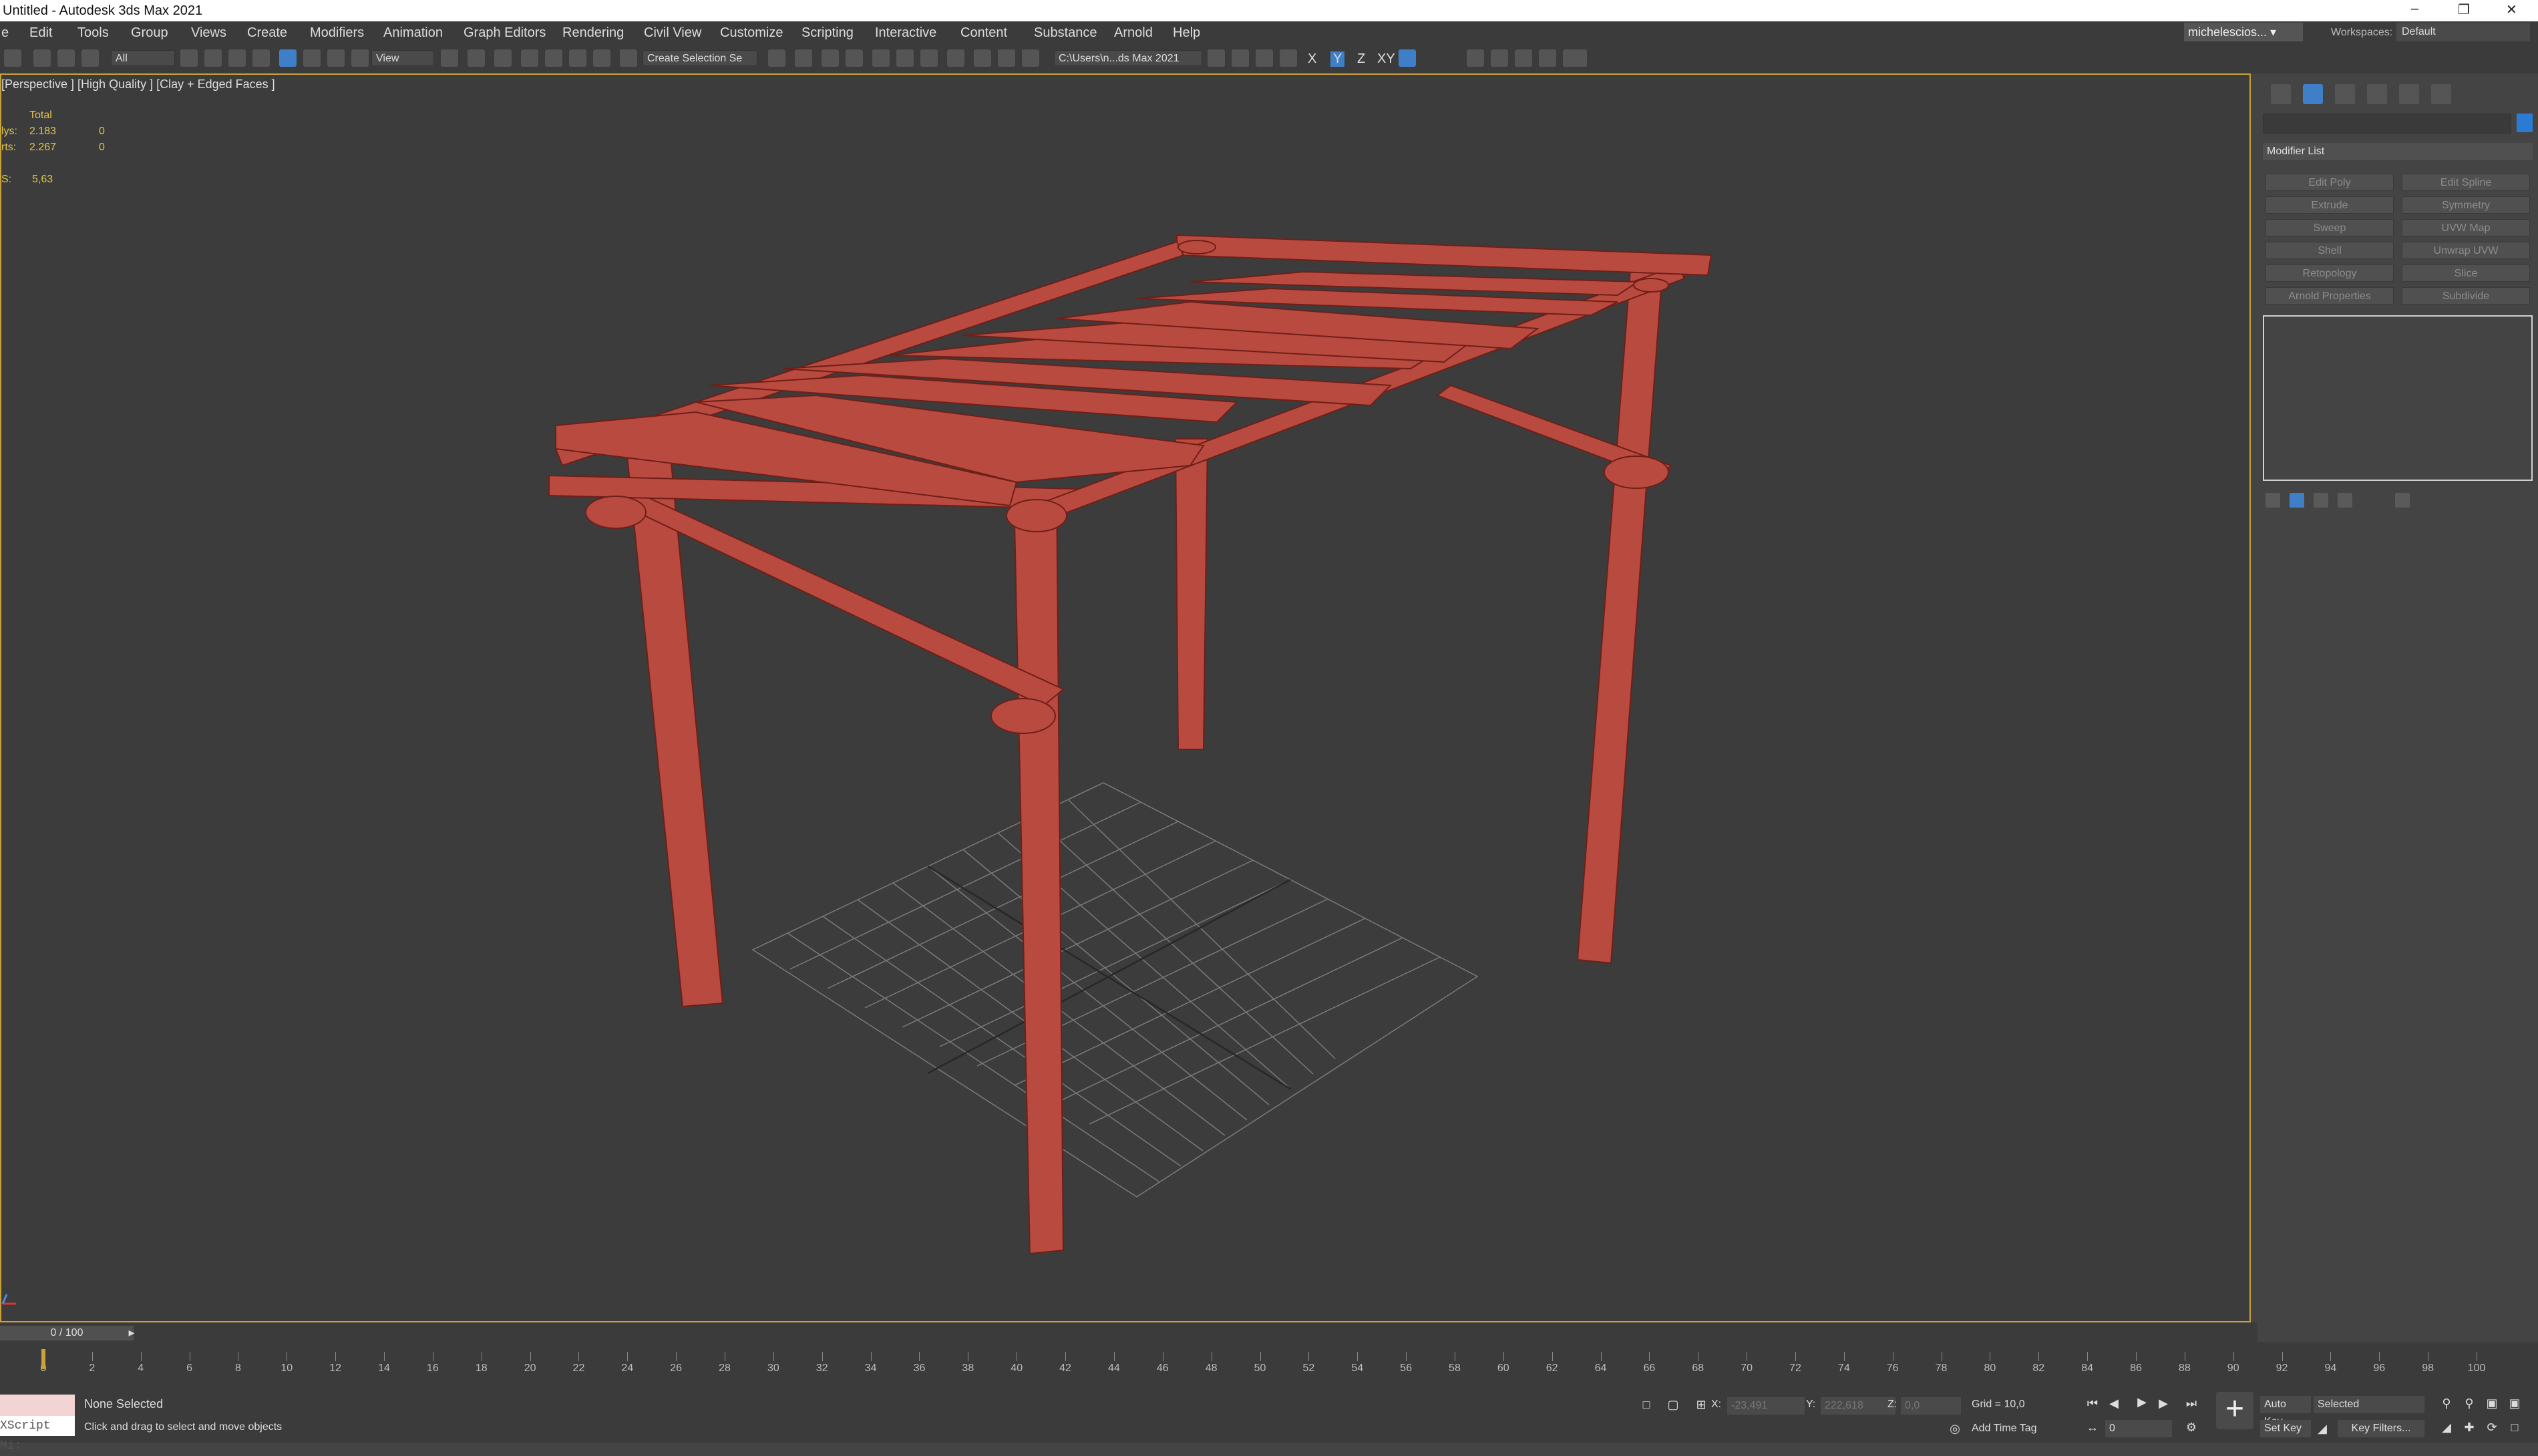  Describe the element at coordinates (553, 58) in the screenshot. I see `angle-snap-icon` at that location.